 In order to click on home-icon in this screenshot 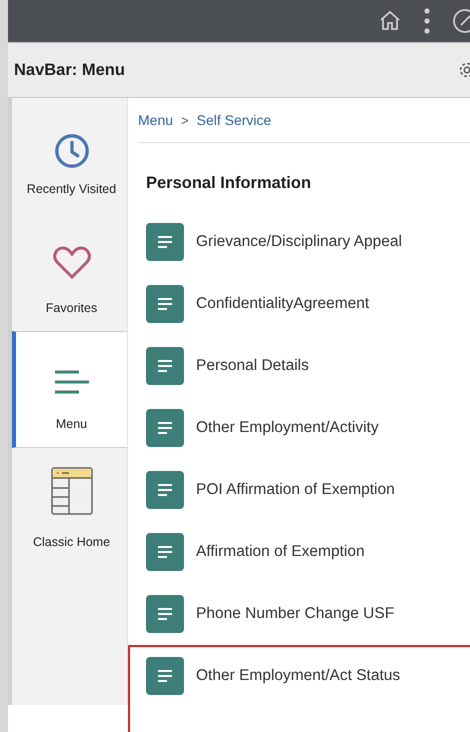, I will do `click(390, 21)`.